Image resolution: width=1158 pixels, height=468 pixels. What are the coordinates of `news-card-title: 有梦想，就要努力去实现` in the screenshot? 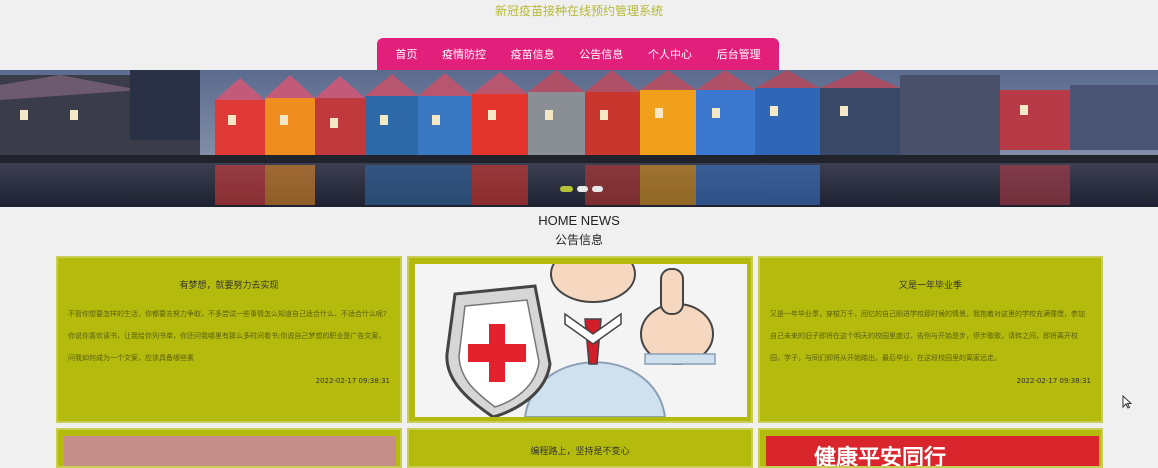 It's located at (229, 286).